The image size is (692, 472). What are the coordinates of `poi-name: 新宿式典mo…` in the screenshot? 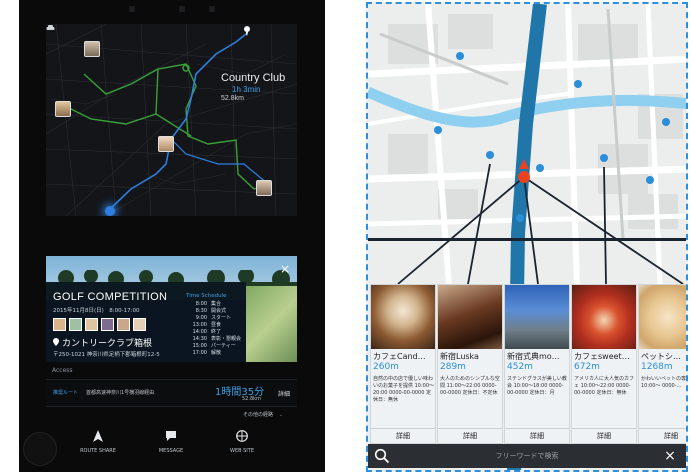 It's located at (533, 356).